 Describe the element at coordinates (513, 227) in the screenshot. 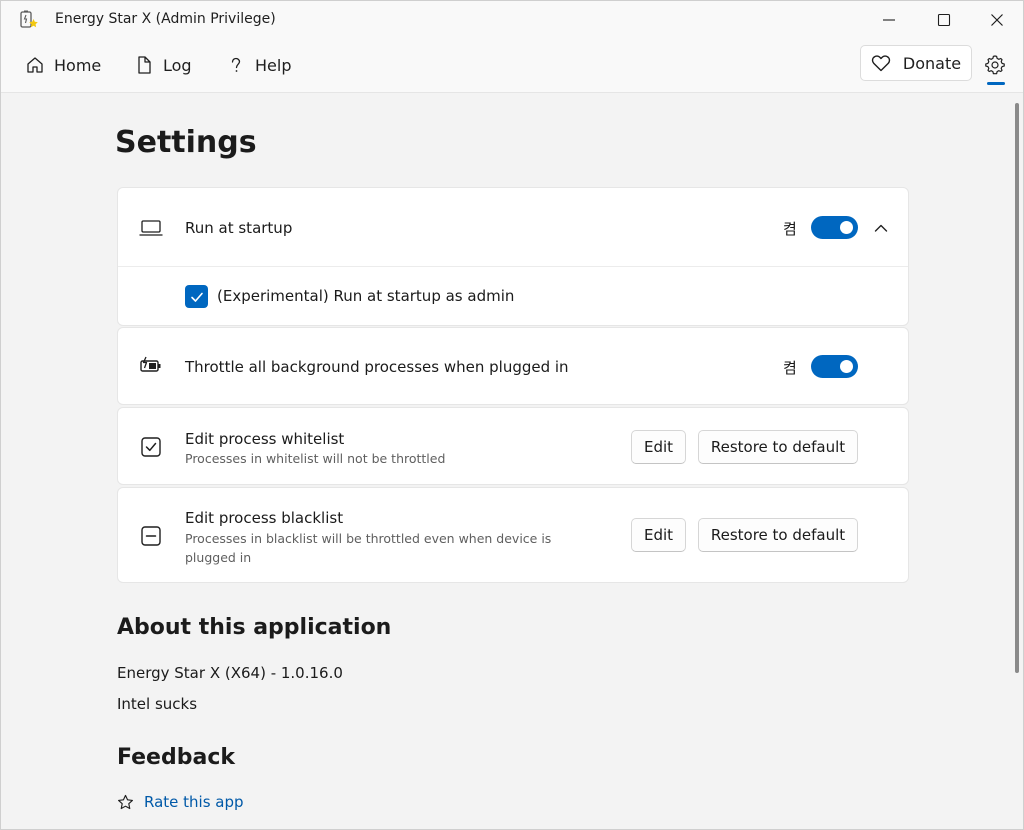

I see `run-at-startup-header: Run at startup 켬` at that location.